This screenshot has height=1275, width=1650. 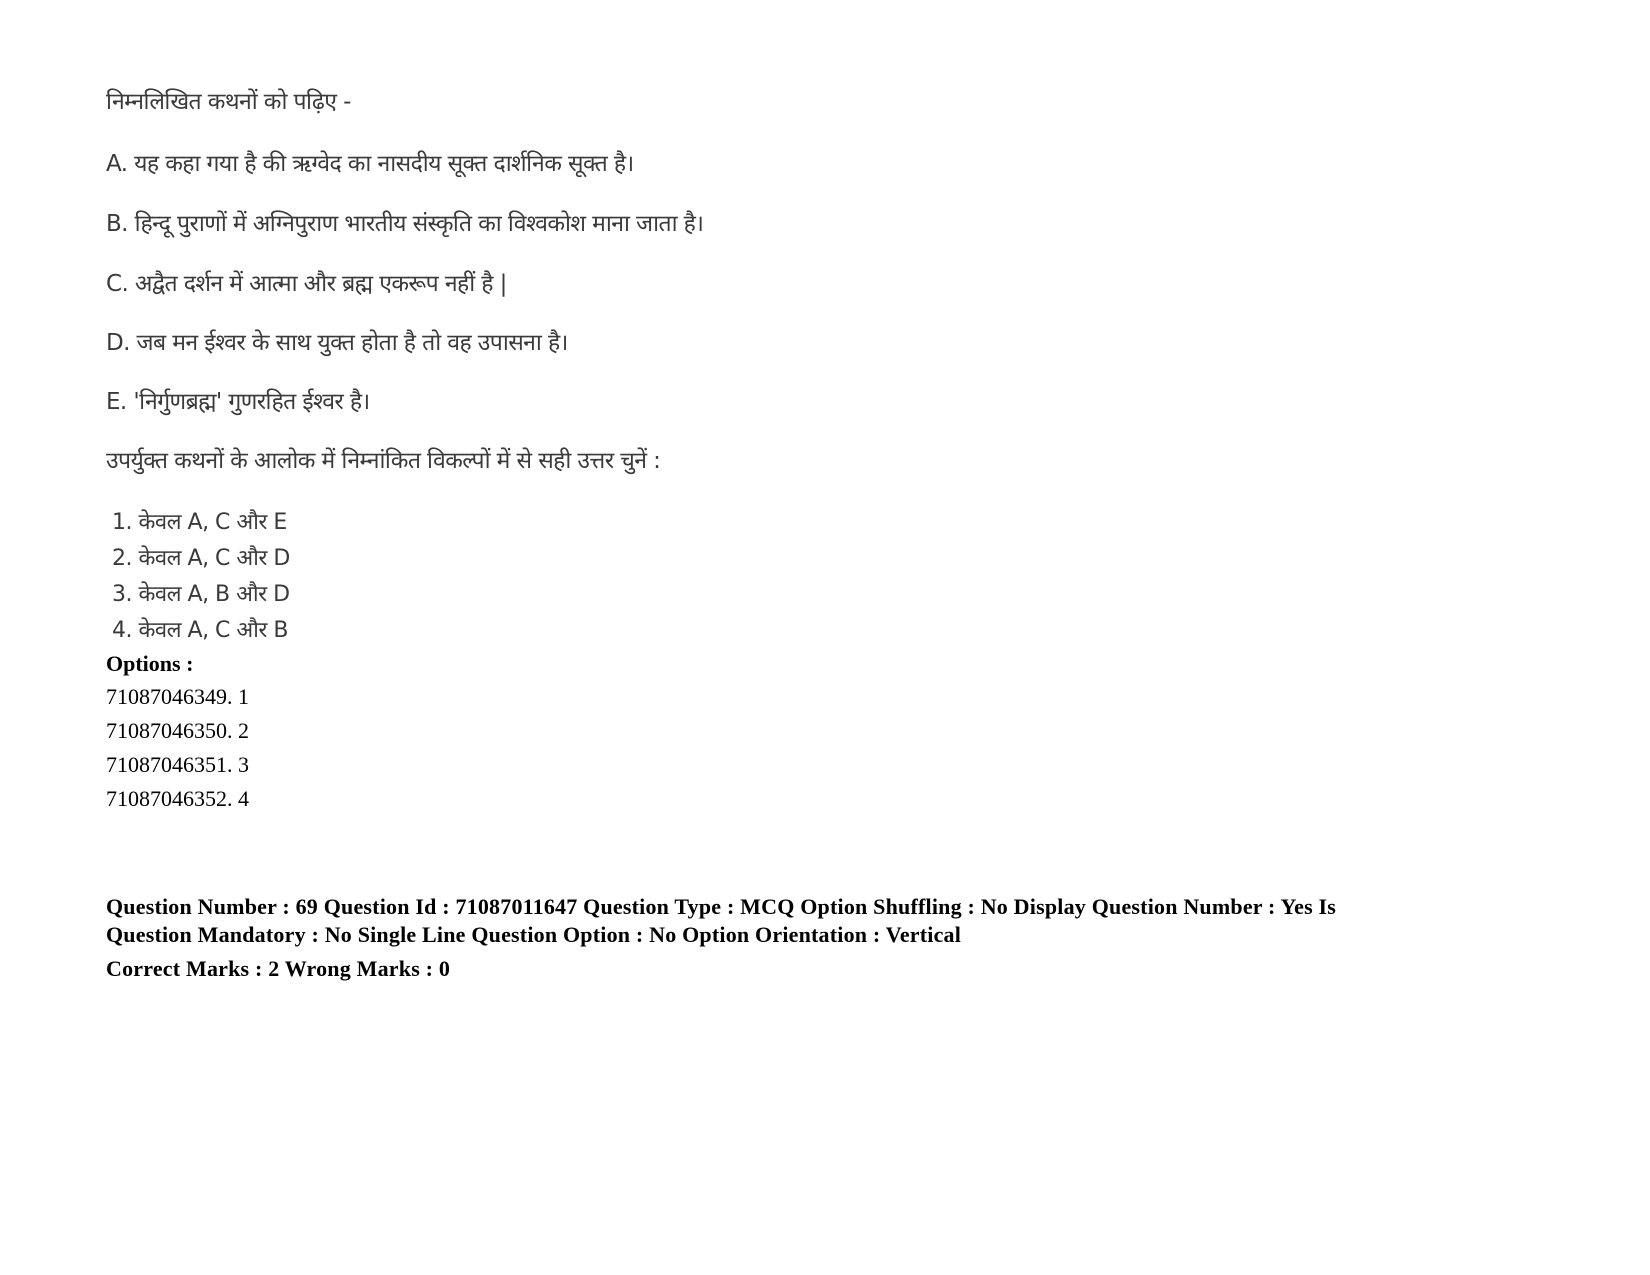 I want to click on option-item: 71087046352. 4, so click(x=177, y=798).